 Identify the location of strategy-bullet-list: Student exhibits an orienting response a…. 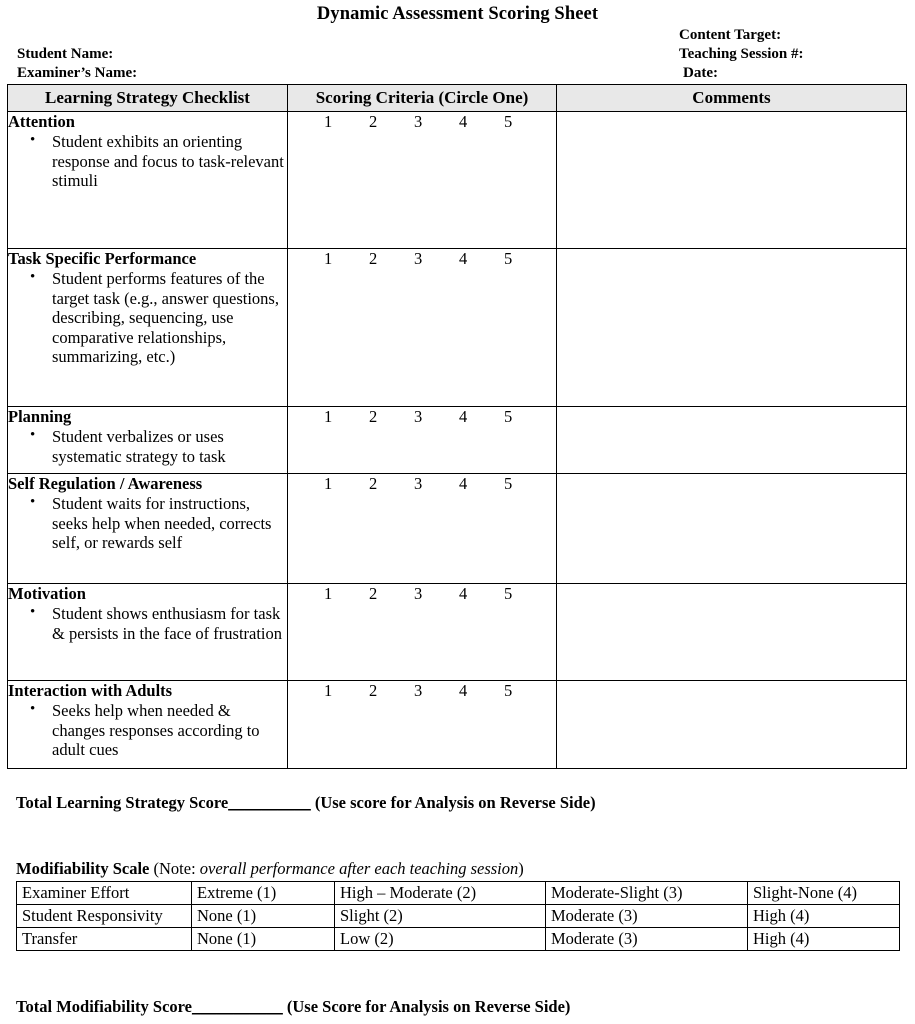
(147, 161).